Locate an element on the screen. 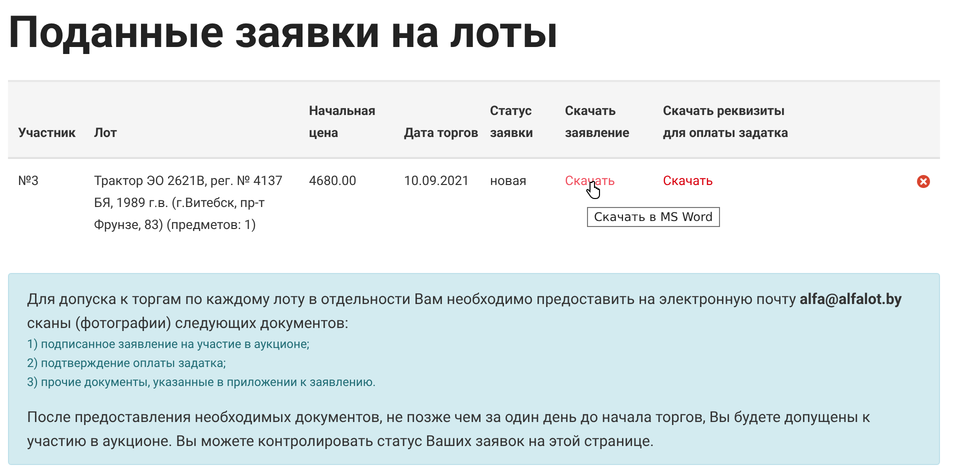 The width and height of the screenshot is (954, 469). column-header: Лот is located at coordinates (105, 134).